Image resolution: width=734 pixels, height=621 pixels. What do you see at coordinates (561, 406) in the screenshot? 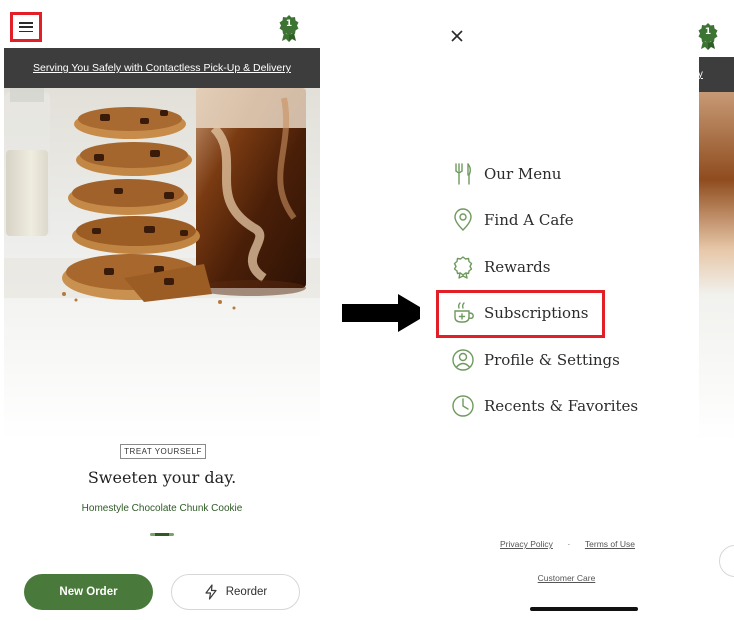
I see `nav-label-recents-favorites: Recents & Favorites` at bounding box center [561, 406].